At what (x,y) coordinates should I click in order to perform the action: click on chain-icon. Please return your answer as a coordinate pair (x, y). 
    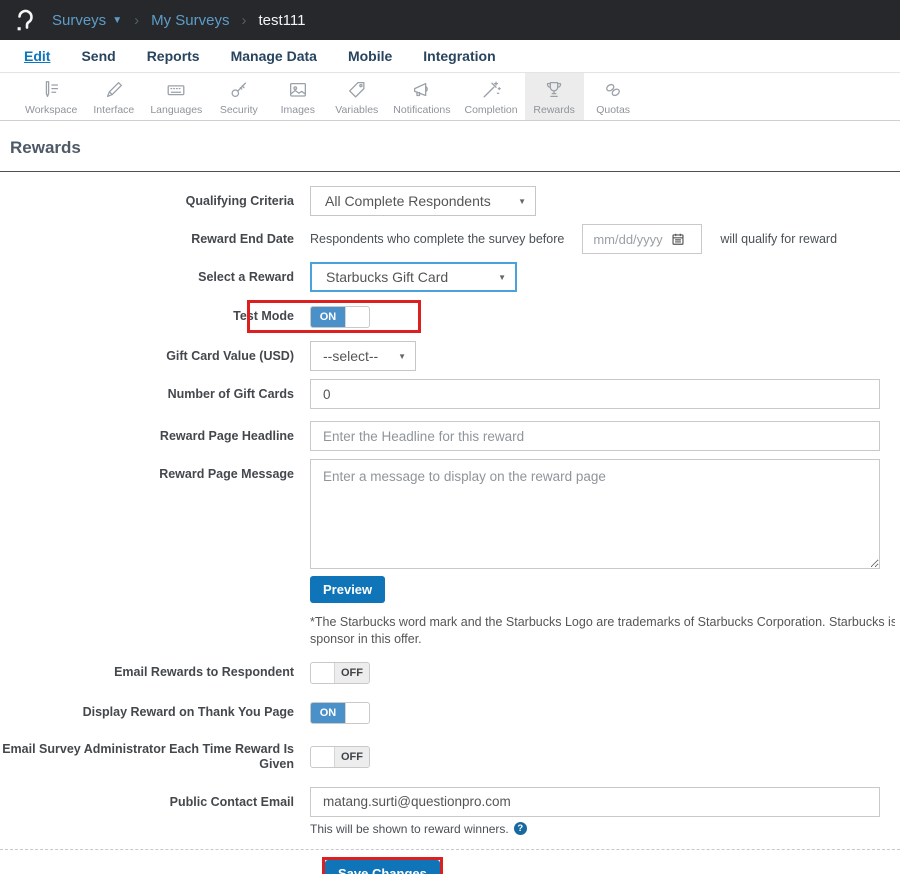
    Looking at the image, I should click on (613, 90).